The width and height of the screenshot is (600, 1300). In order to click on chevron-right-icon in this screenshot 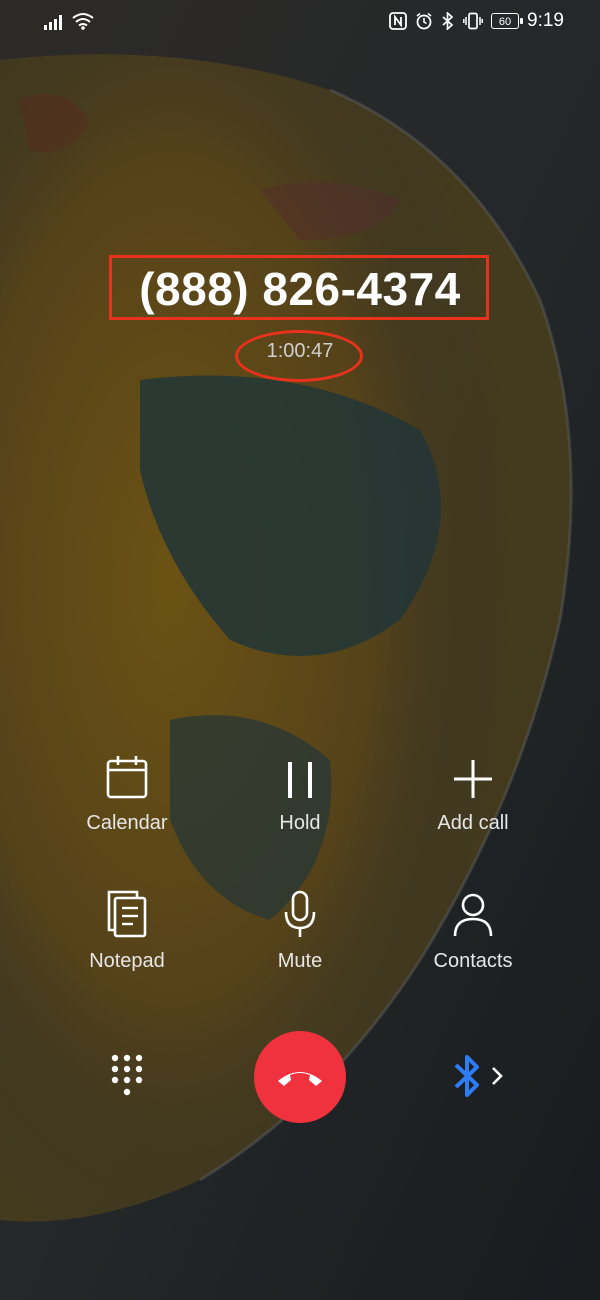, I will do `click(497, 1076)`.